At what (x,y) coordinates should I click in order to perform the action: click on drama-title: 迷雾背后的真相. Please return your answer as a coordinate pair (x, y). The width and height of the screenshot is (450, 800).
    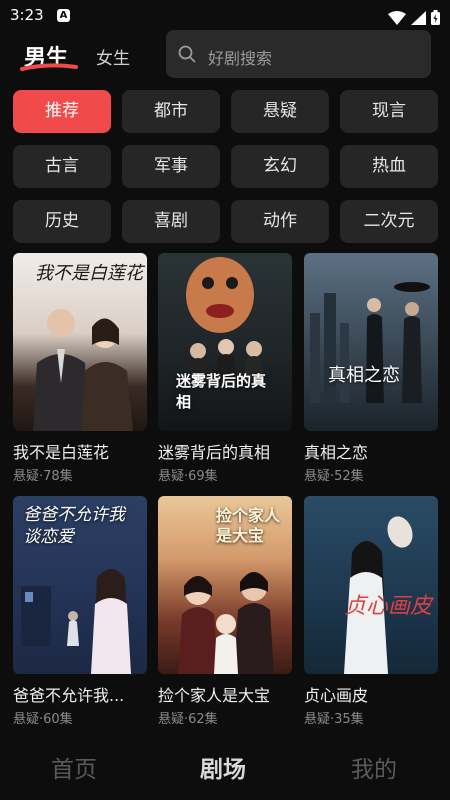
    Looking at the image, I should click on (214, 452).